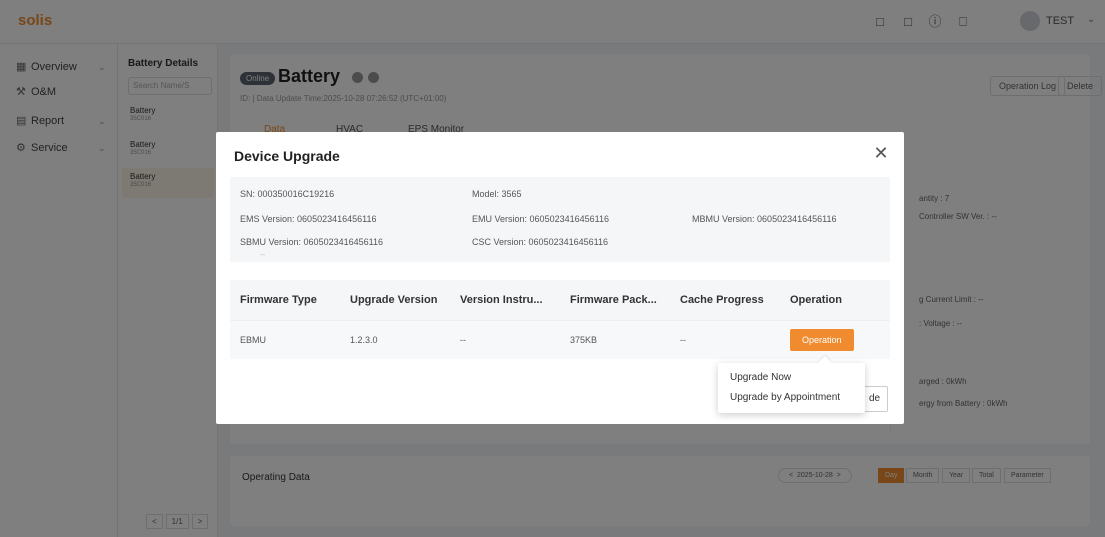  I want to click on emu-label: EMU Version:, so click(500, 219).